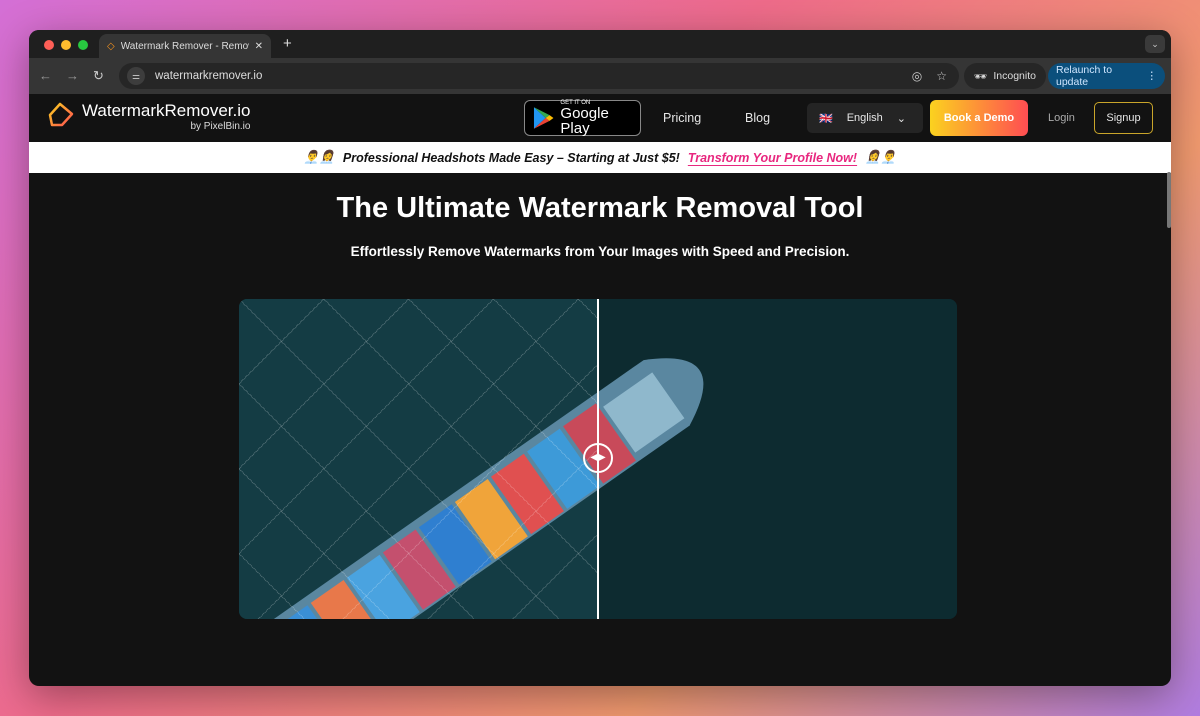 This screenshot has width=1200, height=716. What do you see at coordinates (166, 110) in the screenshot?
I see `logo-name: WatermarkRemover.io` at bounding box center [166, 110].